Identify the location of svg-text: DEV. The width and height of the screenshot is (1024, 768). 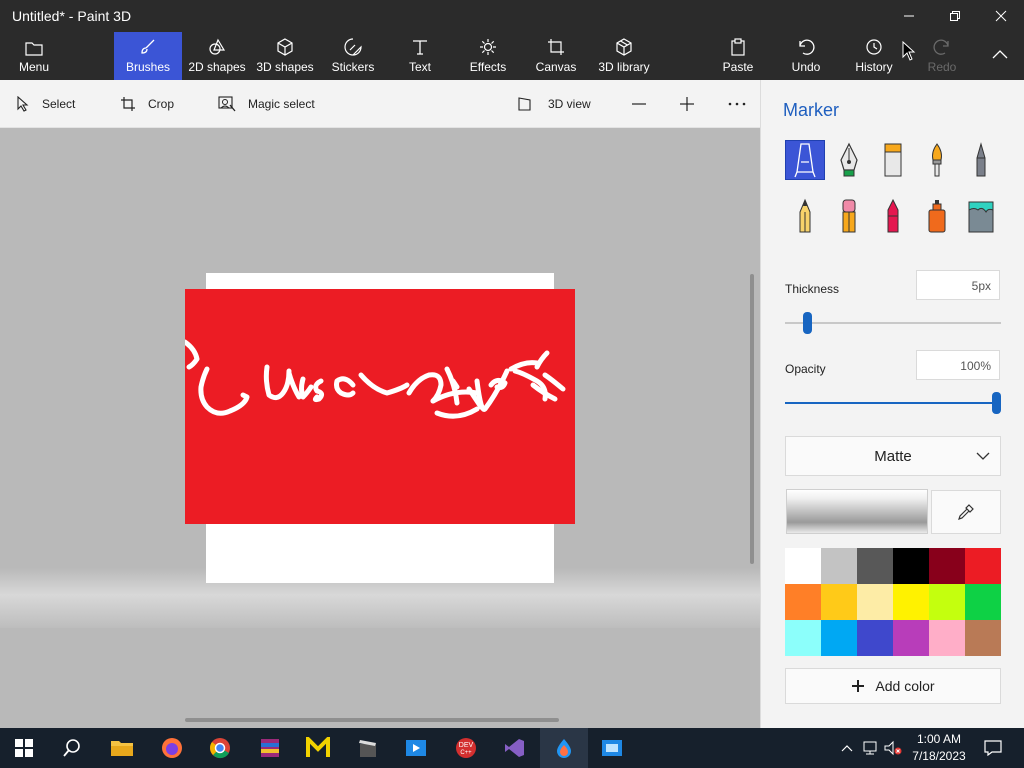
(466, 745).